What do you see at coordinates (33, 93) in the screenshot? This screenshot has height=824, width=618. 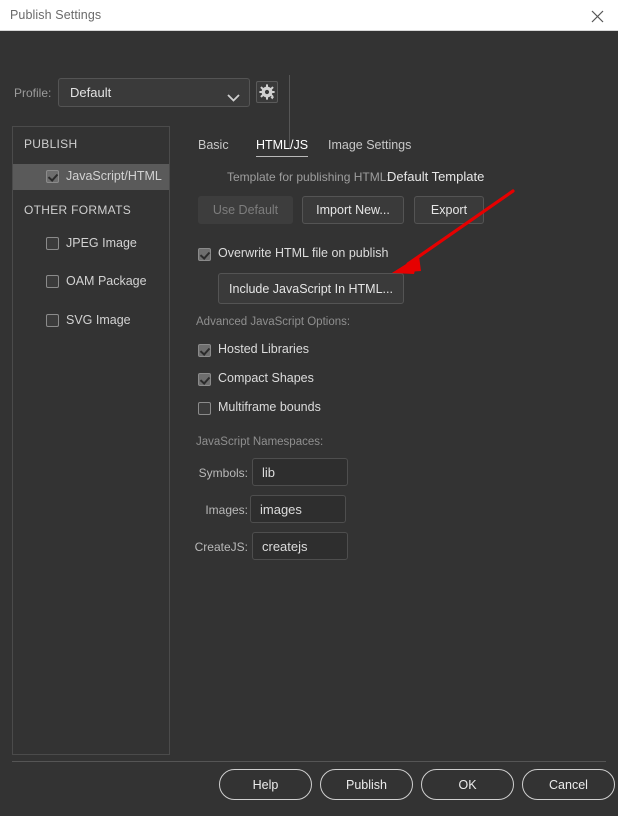 I see `profile-label: Profile:` at bounding box center [33, 93].